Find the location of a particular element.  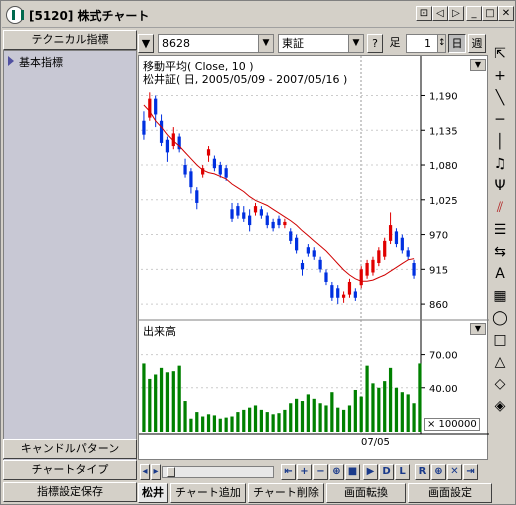

magnify-icon: ⊕ is located at coordinates (438, 472).